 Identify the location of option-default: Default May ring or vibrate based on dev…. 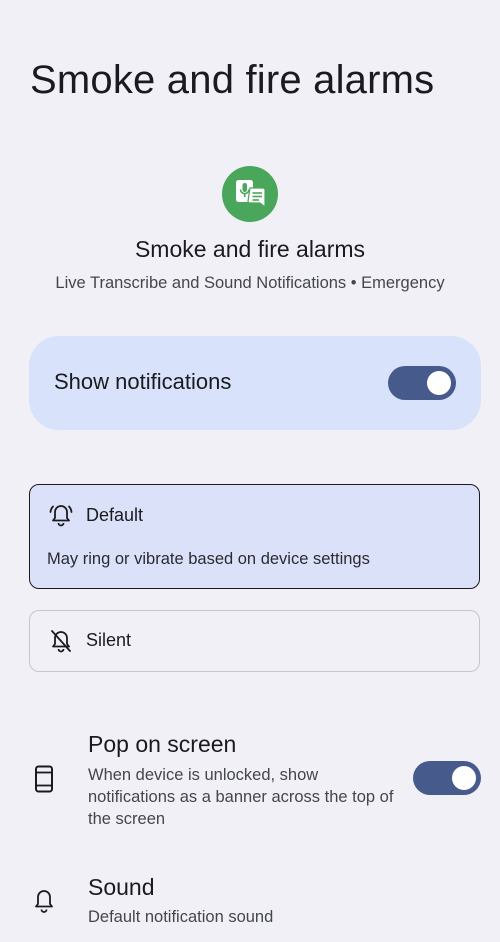
(254, 536).